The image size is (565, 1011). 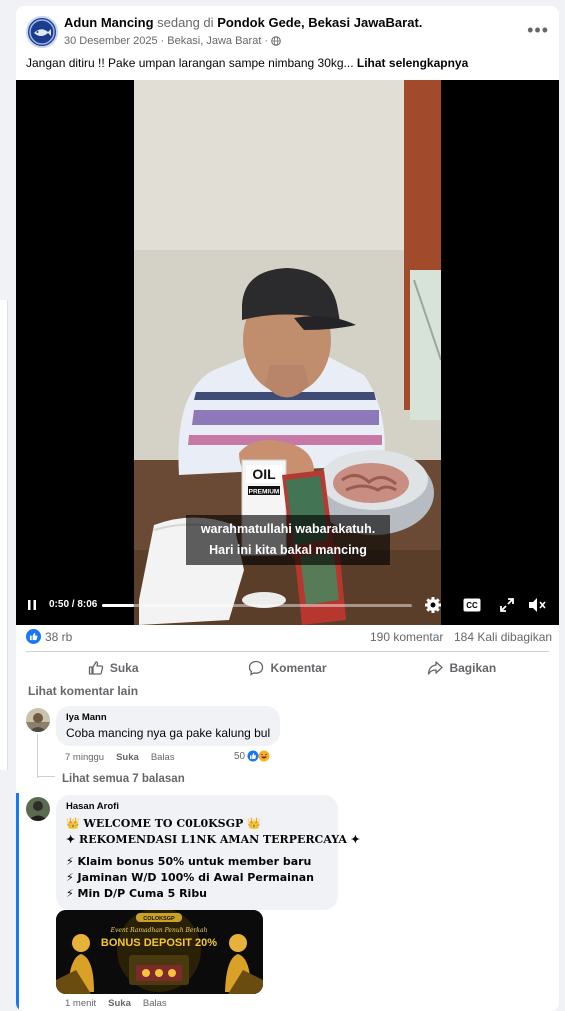 I want to click on fullscreen-icon, so click(x=507, y=605).